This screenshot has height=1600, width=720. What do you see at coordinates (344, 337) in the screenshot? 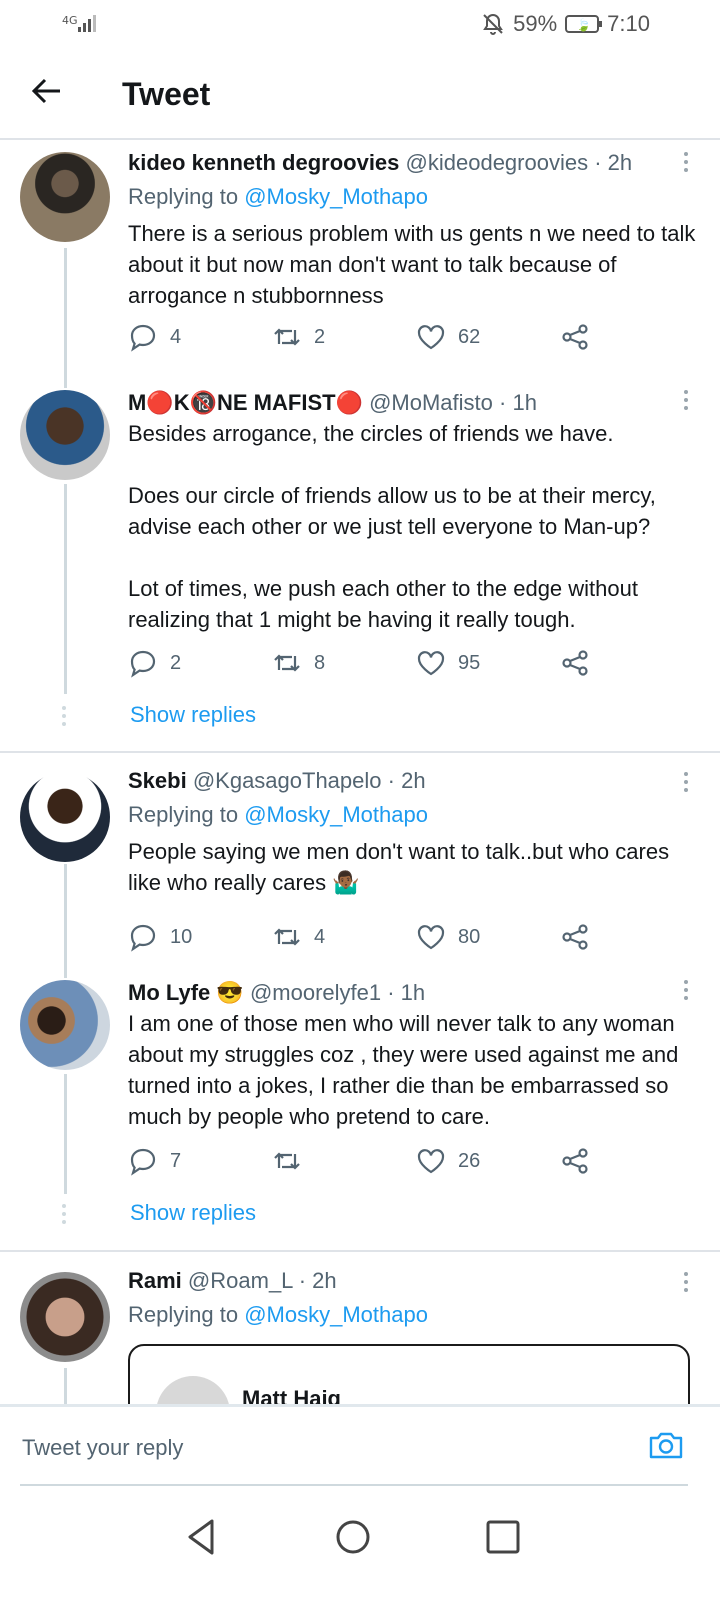
I see `retweet-button: 2` at bounding box center [344, 337].